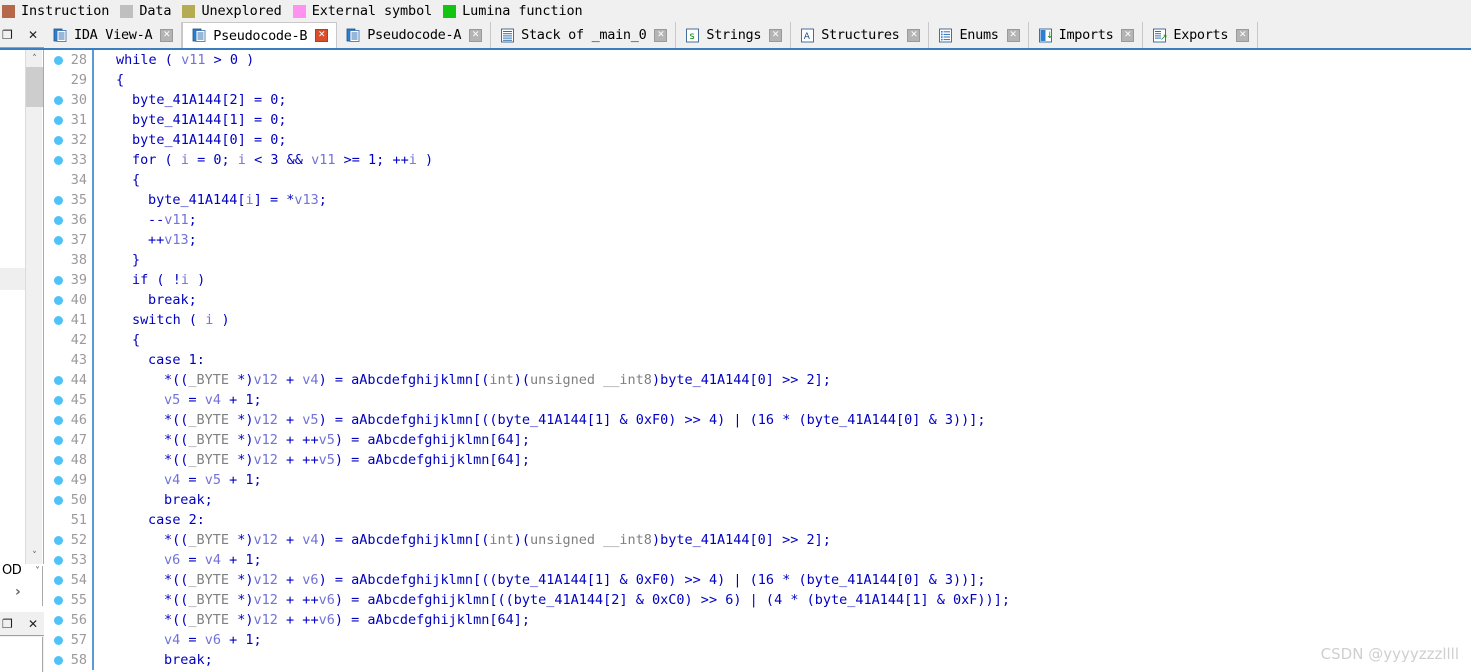  Describe the element at coordinates (757, 60) in the screenshot. I see `code-line: 28 while ( v11 > 0 )` at that location.